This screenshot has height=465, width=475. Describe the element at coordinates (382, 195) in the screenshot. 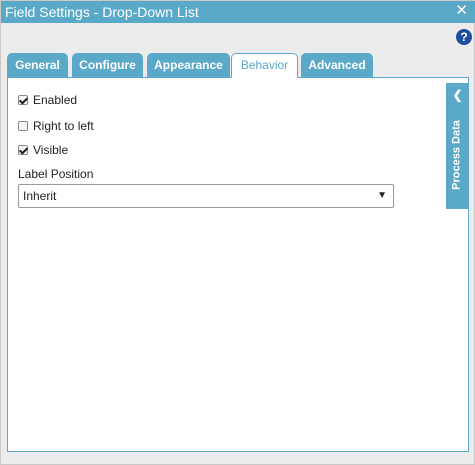

I see `dropdown-arrow-icon: ▼` at that location.